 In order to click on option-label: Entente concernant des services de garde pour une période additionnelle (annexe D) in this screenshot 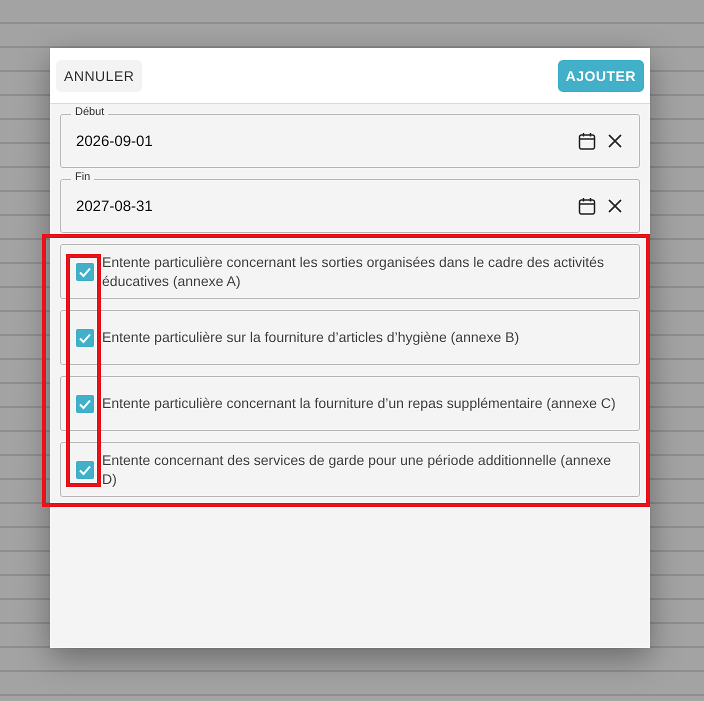, I will do `click(357, 469)`.